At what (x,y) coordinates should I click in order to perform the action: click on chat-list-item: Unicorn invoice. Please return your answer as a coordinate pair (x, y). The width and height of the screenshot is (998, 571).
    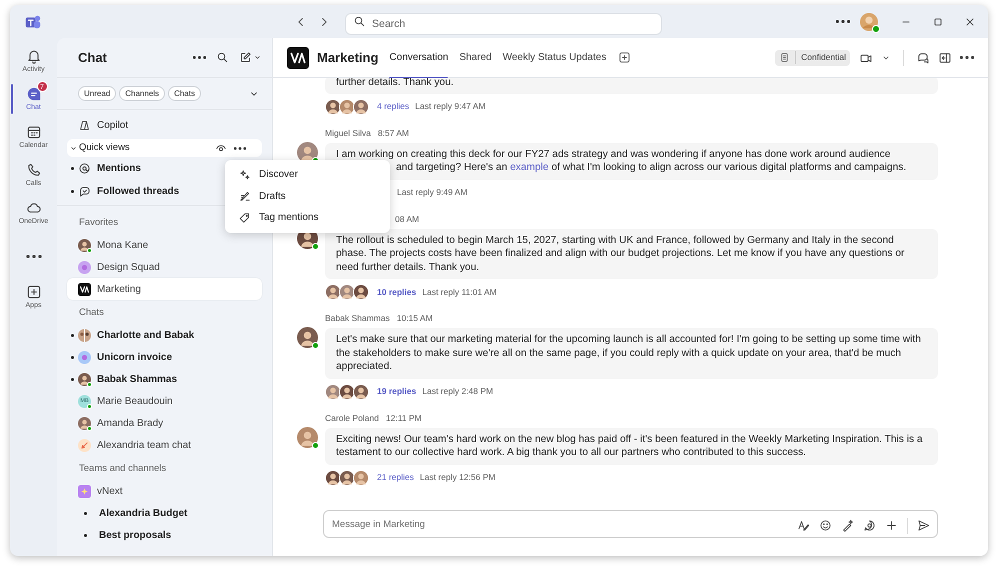
    Looking at the image, I should click on (164, 357).